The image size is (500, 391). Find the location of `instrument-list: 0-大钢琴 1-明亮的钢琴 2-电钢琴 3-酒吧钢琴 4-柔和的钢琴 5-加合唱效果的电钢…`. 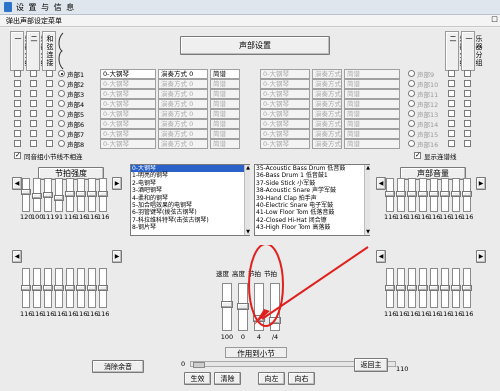

instrument-list: 0-大钢琴 1-明亮的钢琴 2-电钢琴 3-酒吧钢琴 4-柔和的钢琴 5-加合唱效果的电钢… is located at coordinates (190, 200).